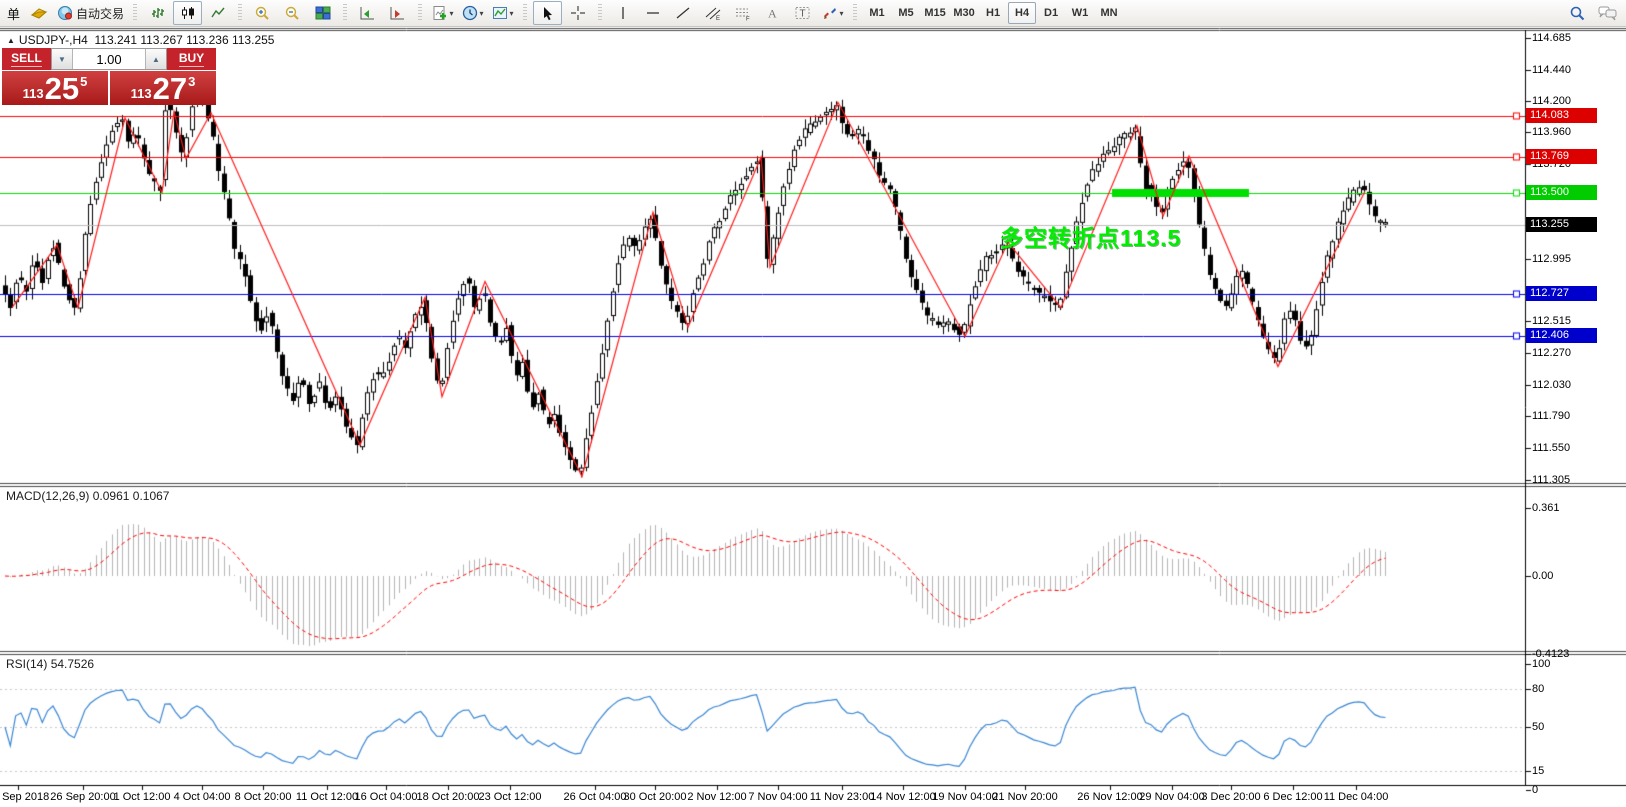 The height and width of the screenshot is (807, 1626). I want to click on chart-shift-icon, so click(397, 13).